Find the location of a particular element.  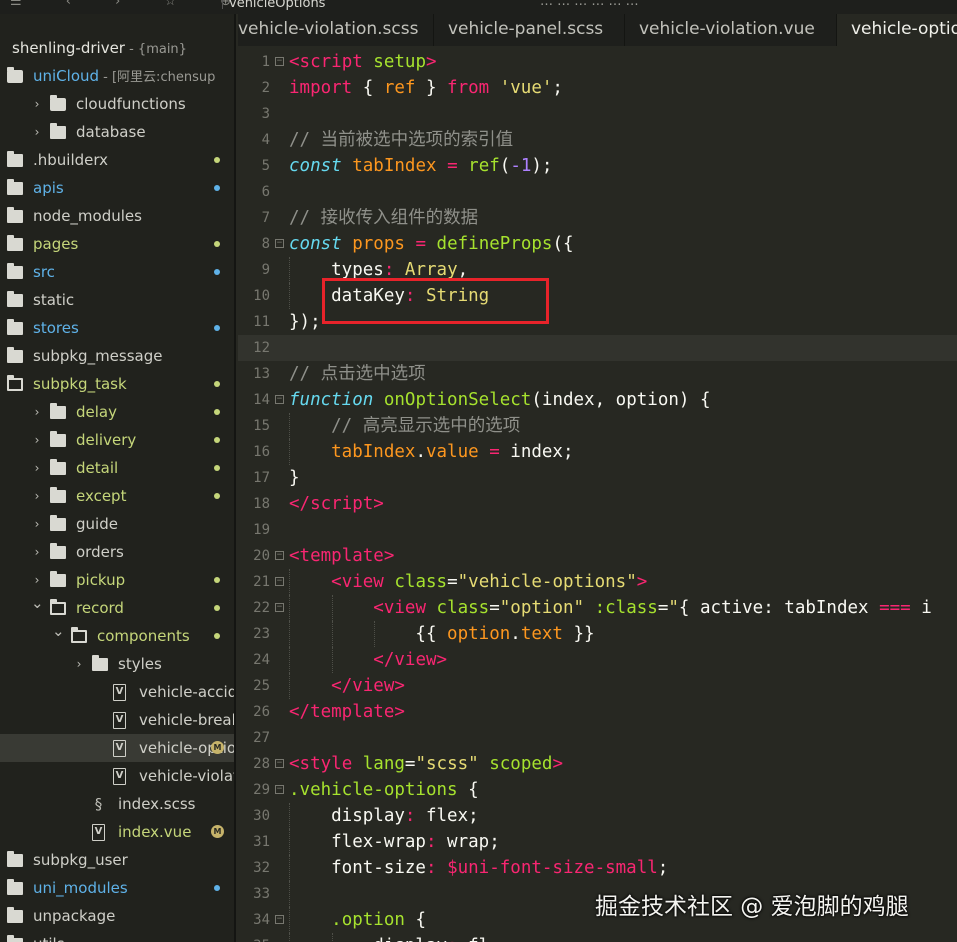

code-line: 28− <style lang="scss" scoped> is located at coordinates (597, 764).